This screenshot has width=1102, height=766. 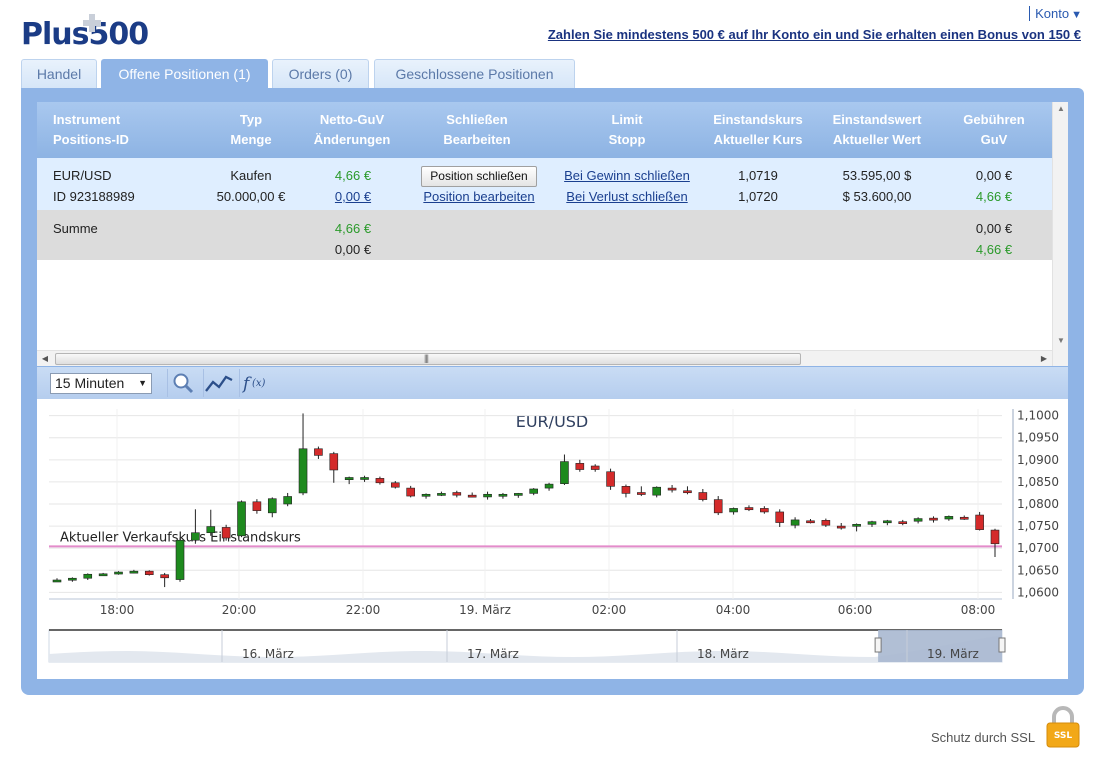 What do you see at coordinates (609, 610) in the screenshot?
I see `x-tick-label: 02:00` at bounding box center [609, 610].